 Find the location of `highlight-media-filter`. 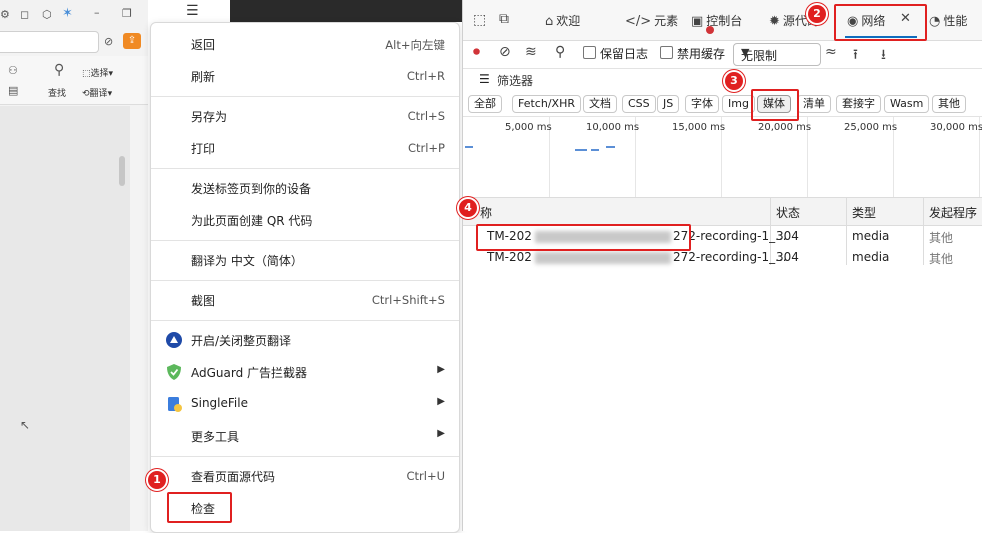

highlight-media-filter is located at coordinates (775, 105).